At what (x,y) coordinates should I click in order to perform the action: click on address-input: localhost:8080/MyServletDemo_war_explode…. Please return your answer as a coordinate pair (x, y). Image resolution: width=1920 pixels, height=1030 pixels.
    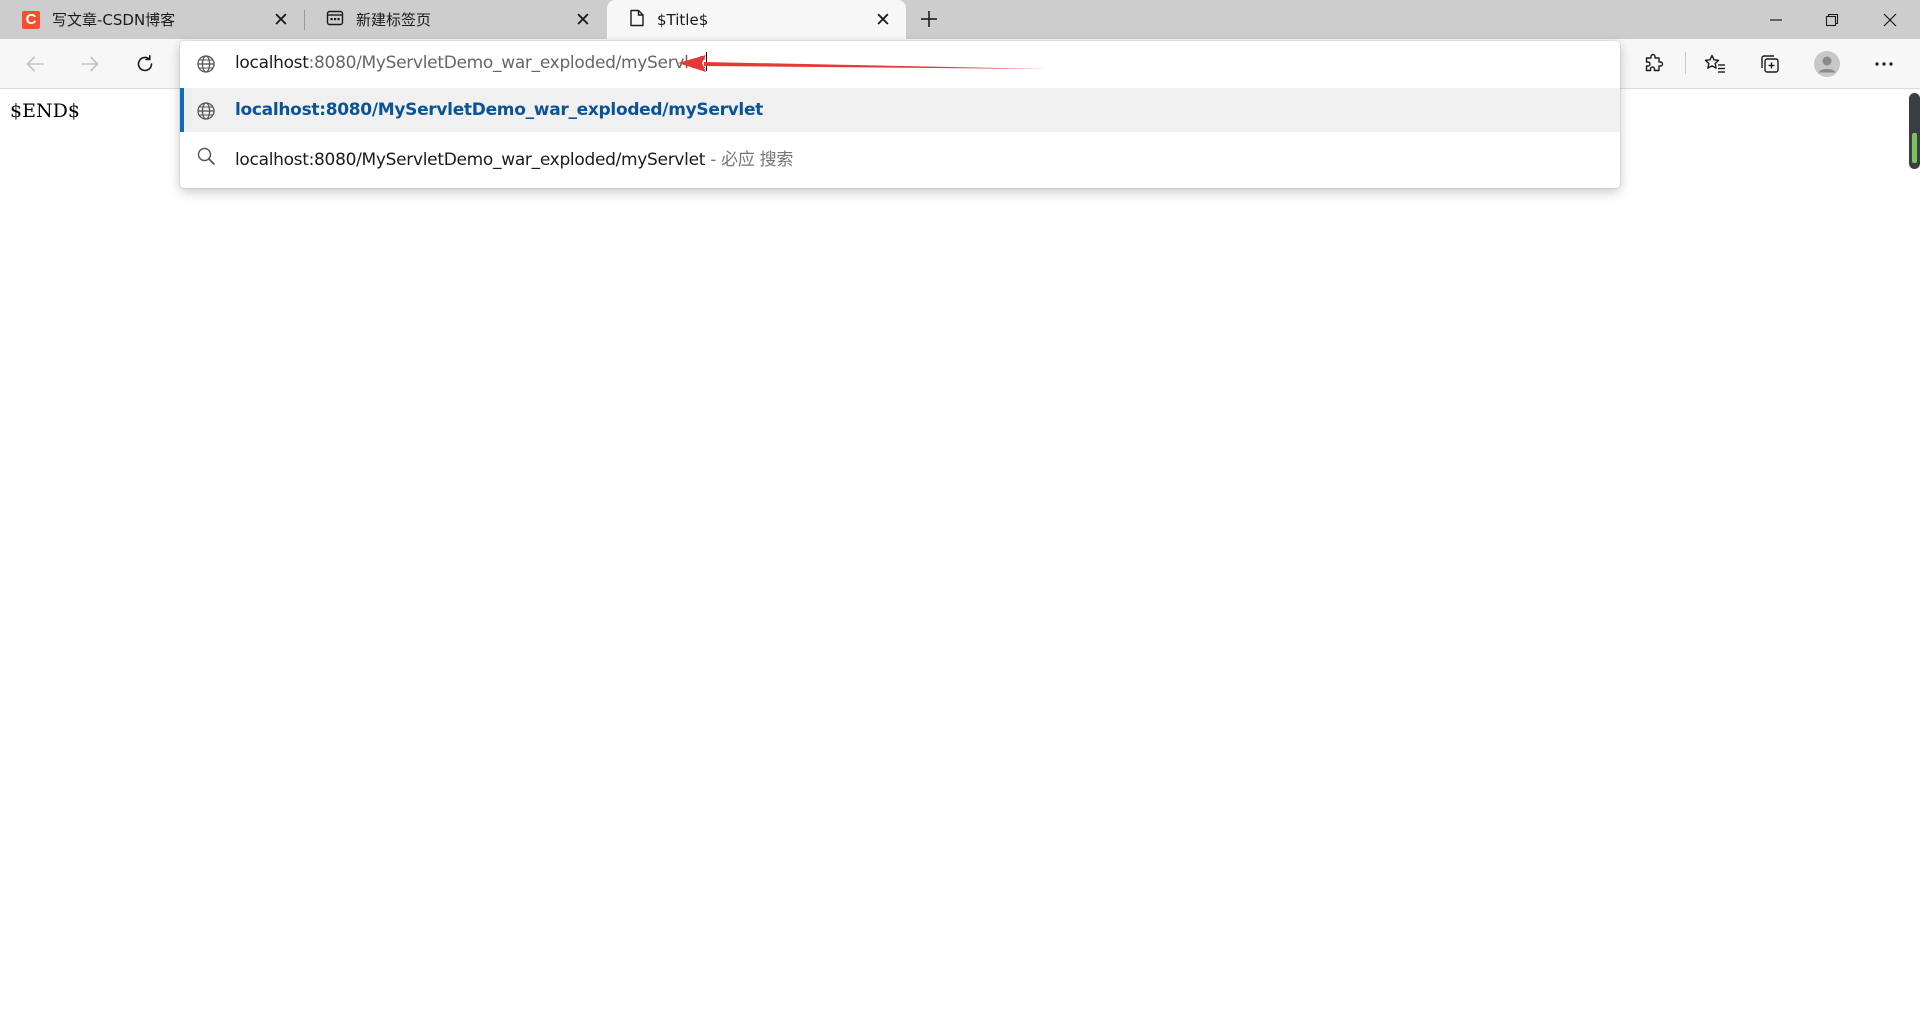
    Looking at the image, I should click on (471, 62).